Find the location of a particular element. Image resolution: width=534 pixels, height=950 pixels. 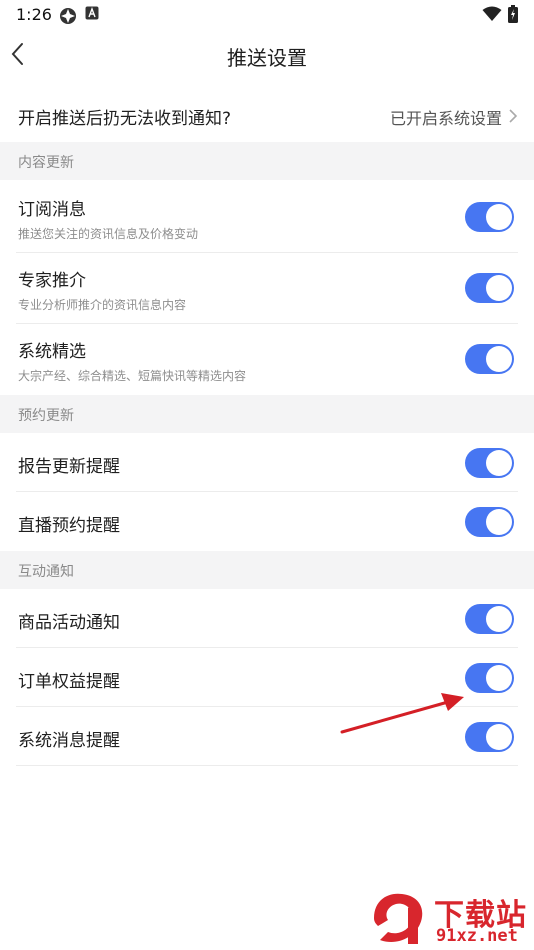

section-label: 预约更新 is located at coordinates (46, 416).